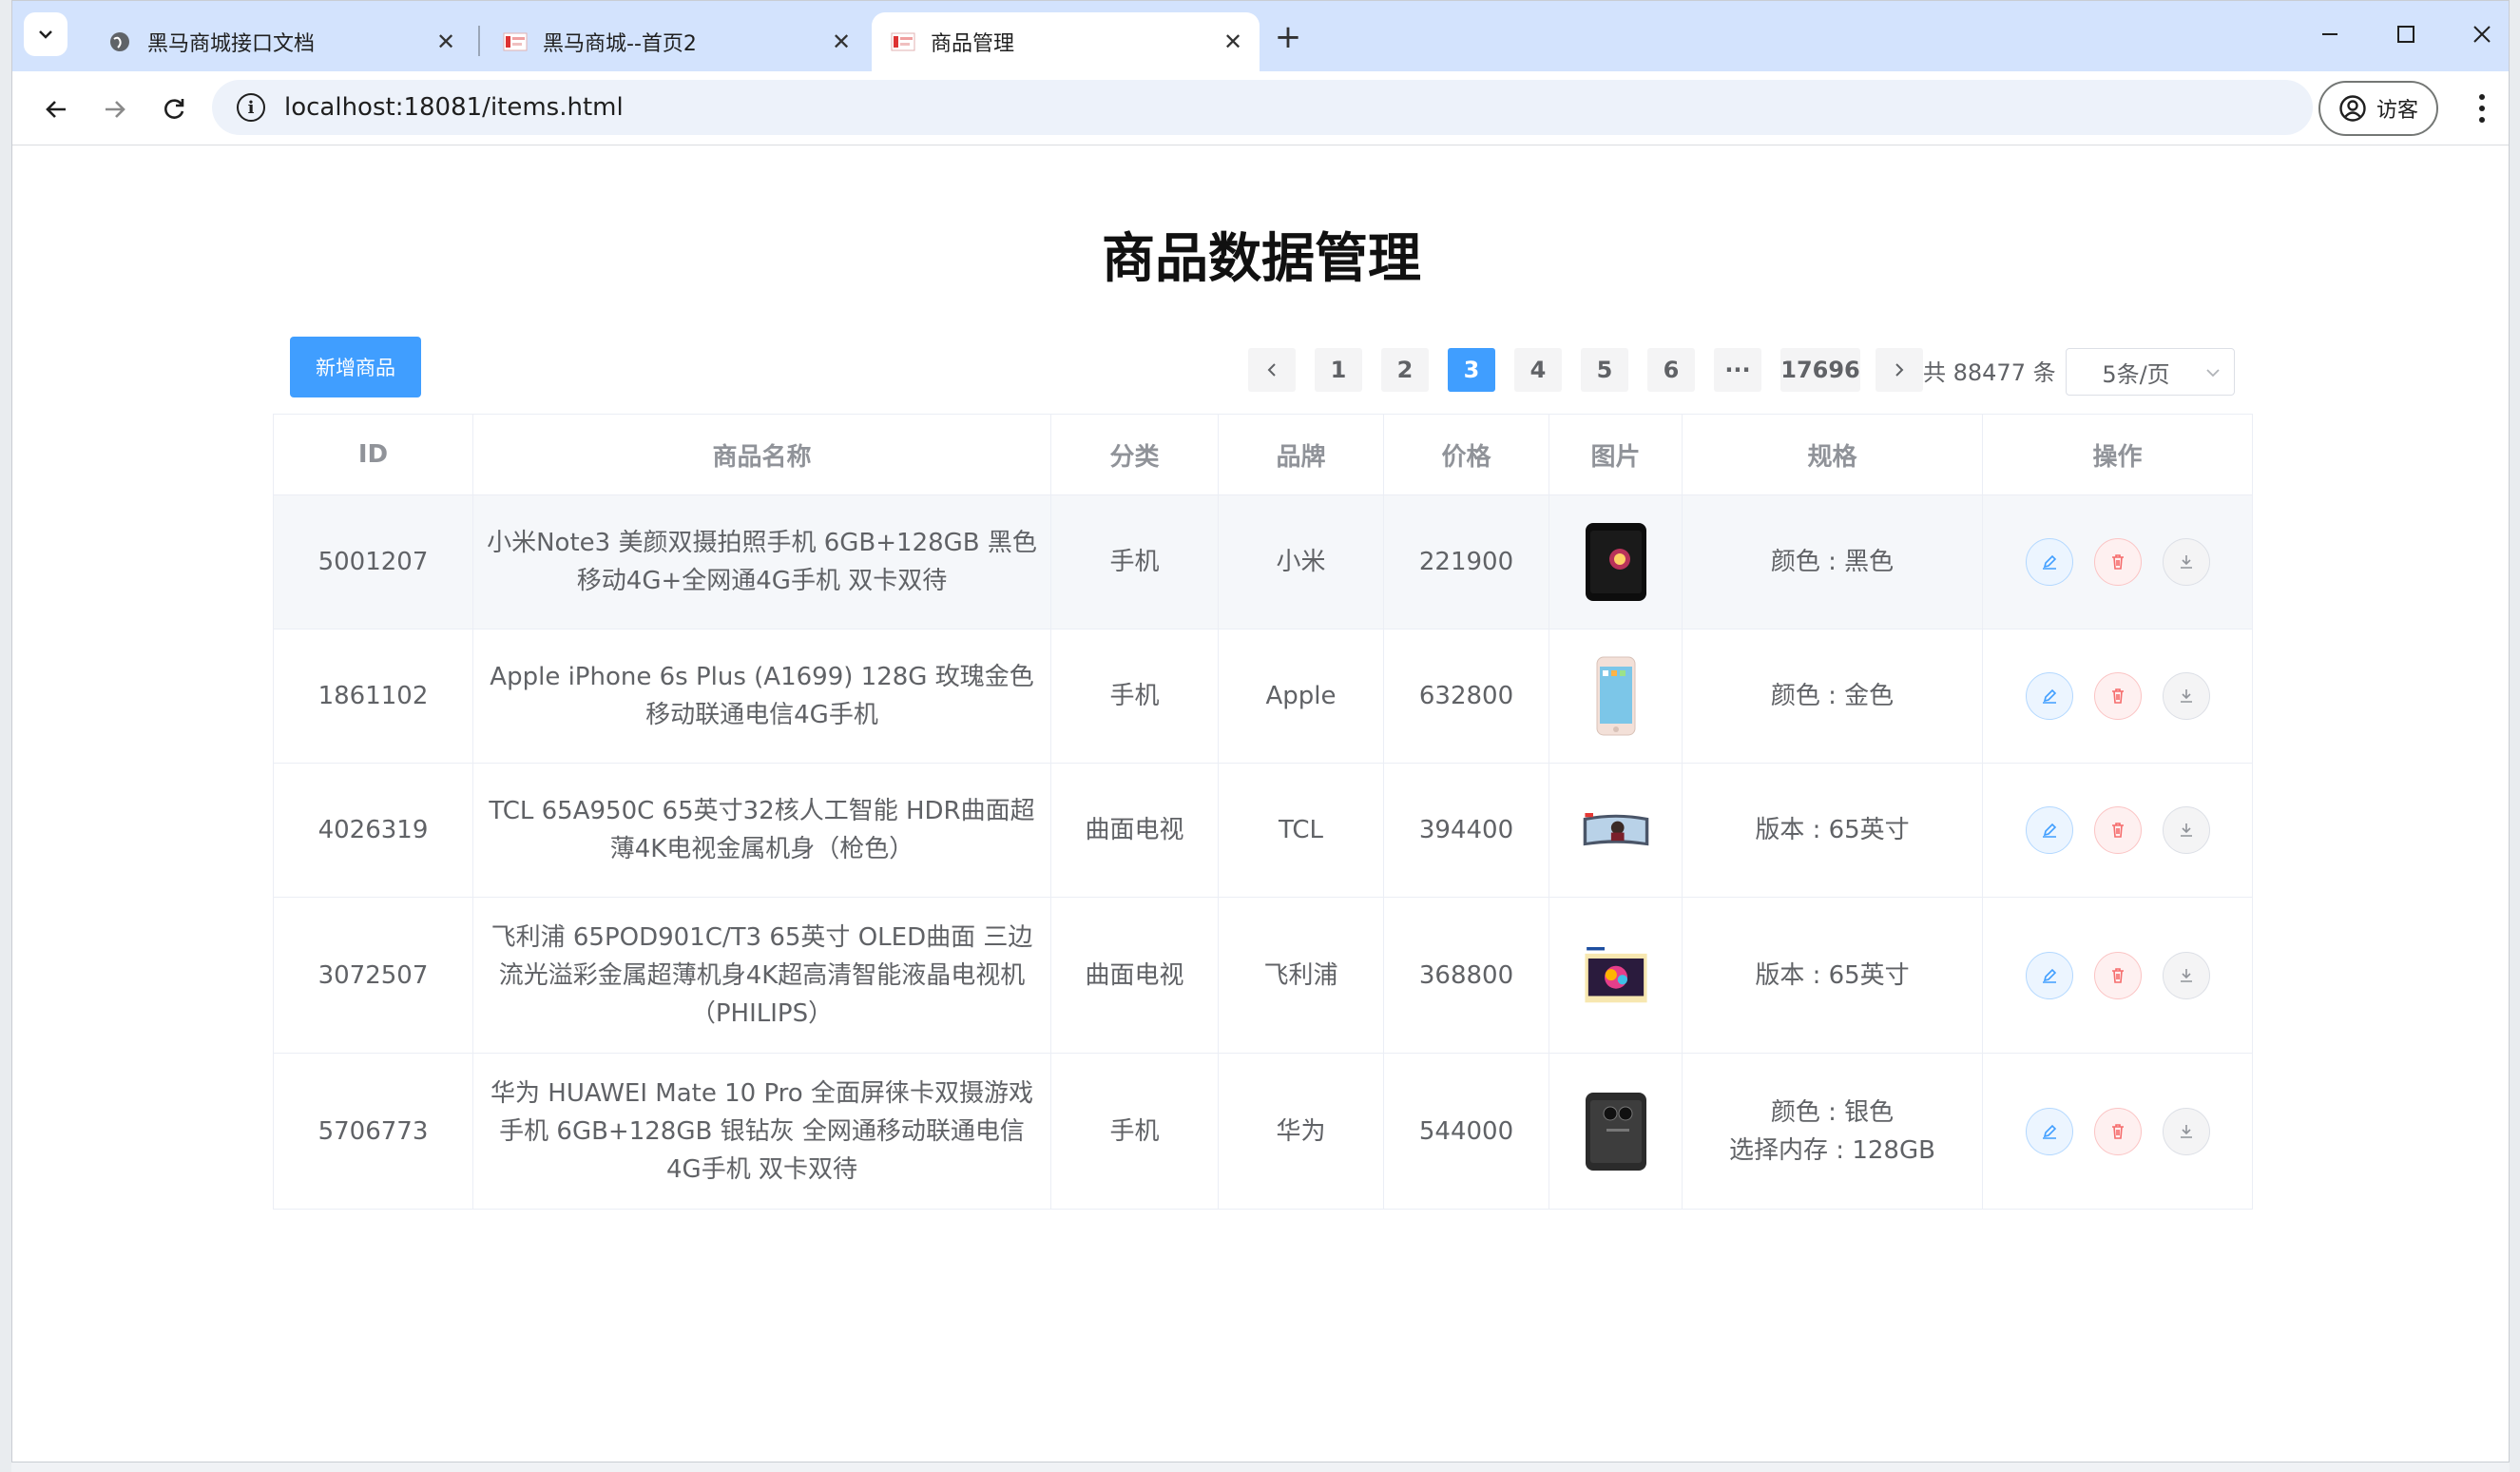  Describe the element at coordinates (1466, 454) in the screenshot. I see `column-header-price: 价格` at that location.